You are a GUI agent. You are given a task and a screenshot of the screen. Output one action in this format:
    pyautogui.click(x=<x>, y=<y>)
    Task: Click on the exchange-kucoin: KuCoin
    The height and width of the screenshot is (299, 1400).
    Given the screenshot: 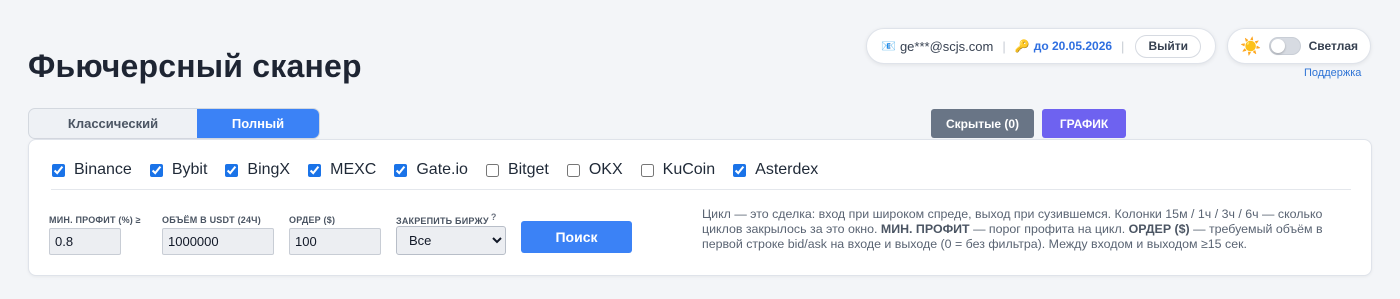 What is the action you would take?
    pyautogui.click(x=678, y=170)
    